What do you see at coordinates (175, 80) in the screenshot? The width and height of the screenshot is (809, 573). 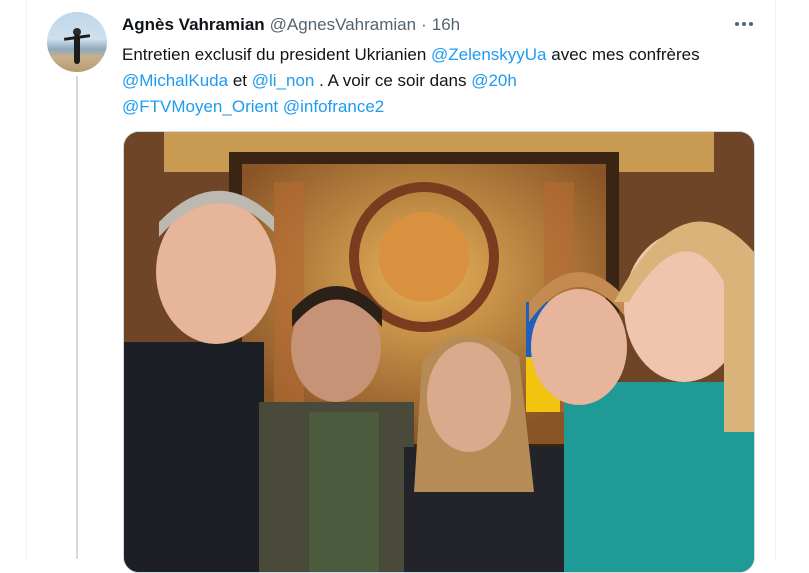 I see `mention-link: @MichalKuda` at bounding box center [175, 80].